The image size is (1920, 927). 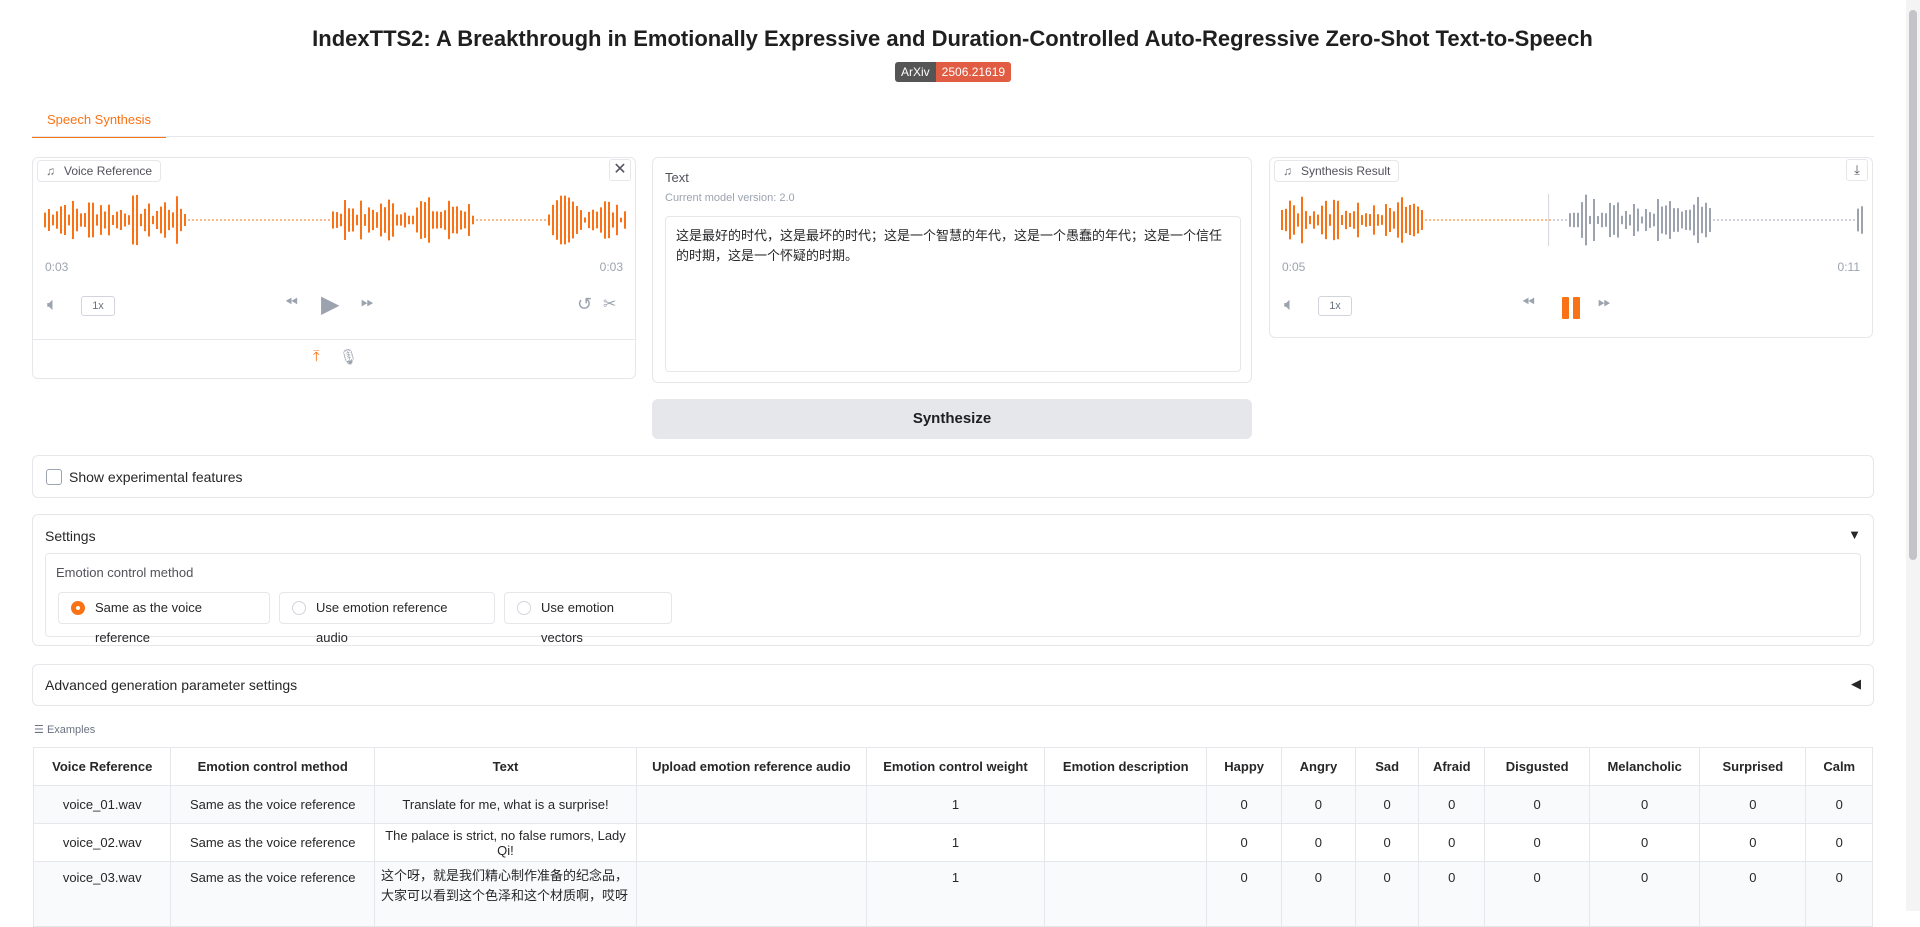 I want to click on column-header: Emotion description, so click(x=1126, y=766).